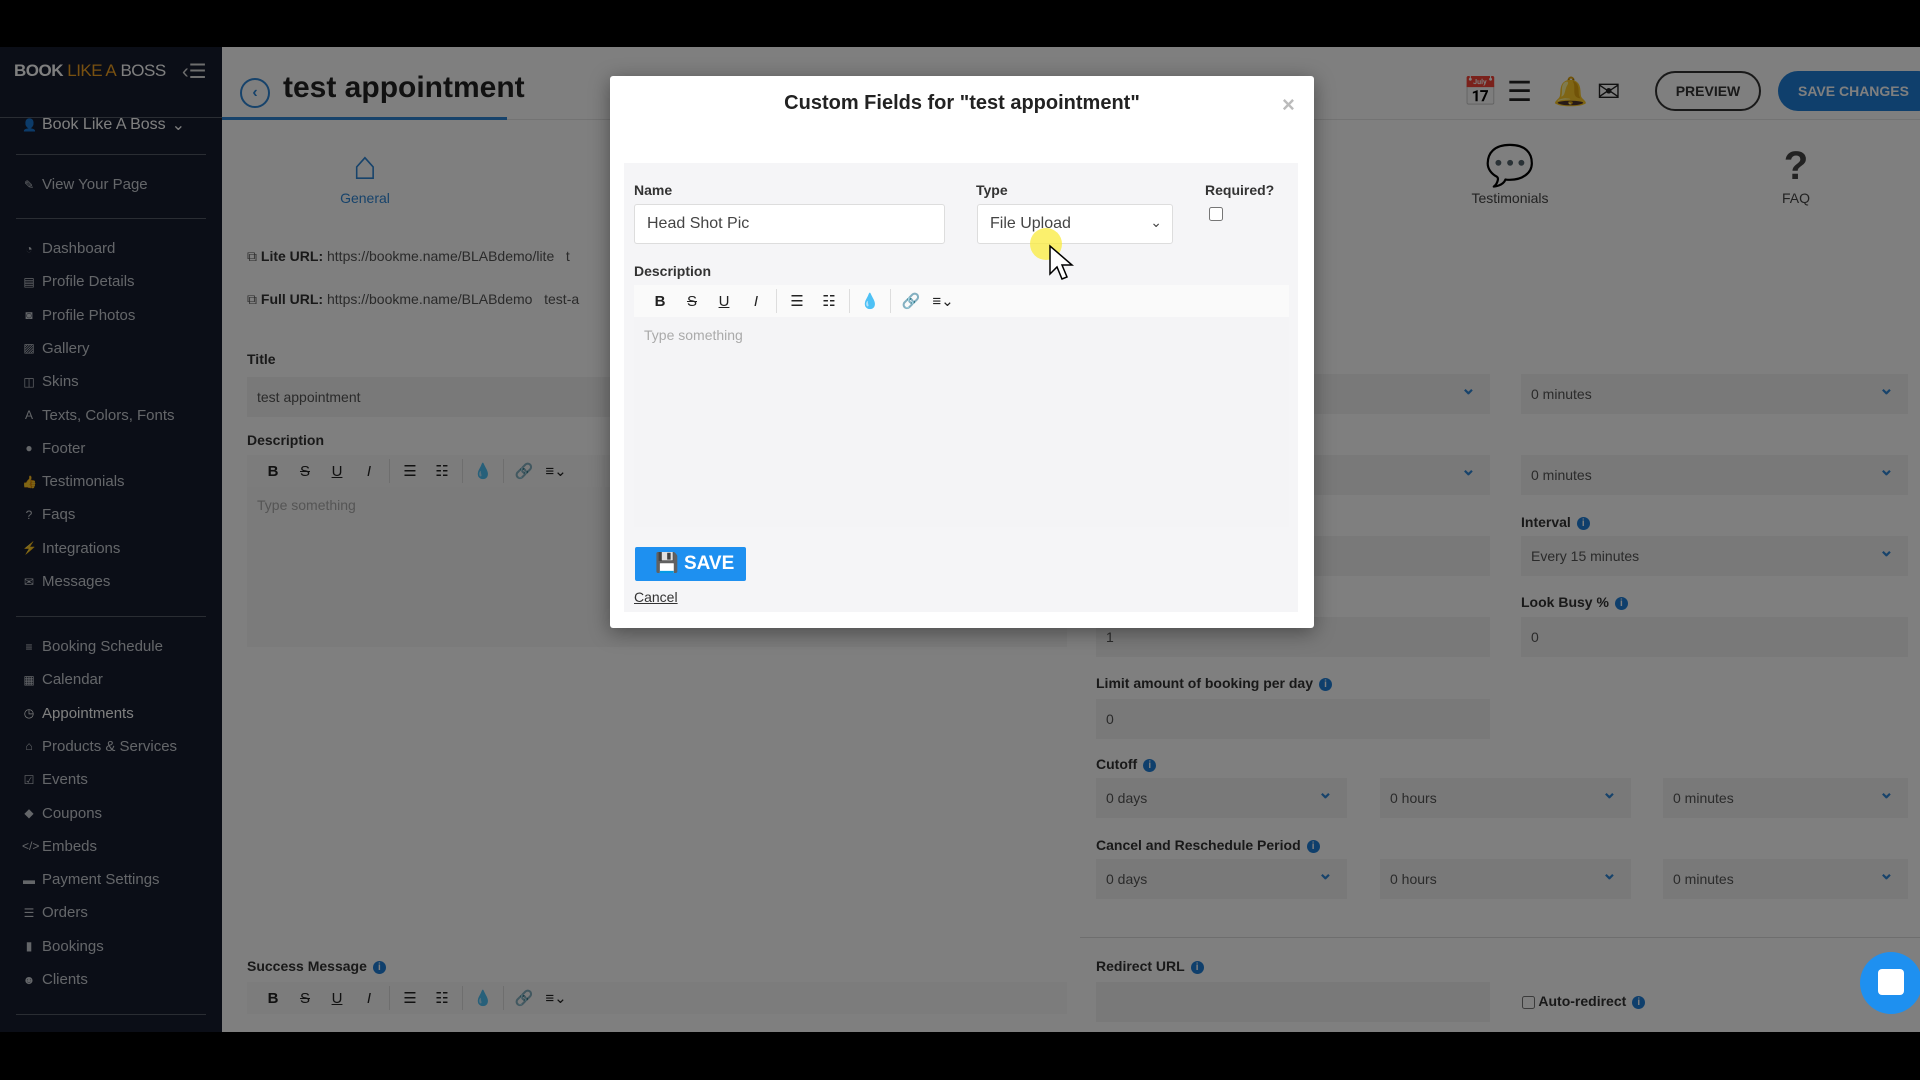 This screenshot has height=1080, width=1920. Describe the element at coordinates (1240, 190) in the screenshot. I see `required-label: Required?` at that location.